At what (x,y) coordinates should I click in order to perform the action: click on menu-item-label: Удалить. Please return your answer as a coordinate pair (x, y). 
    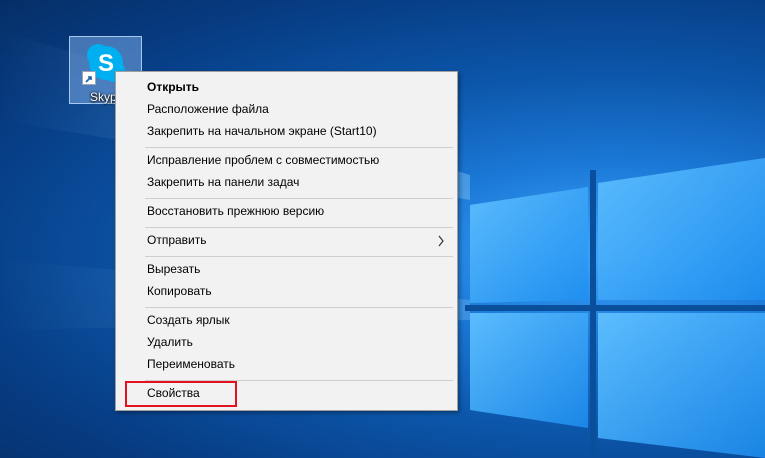
    Looking at the image, I should click on (170, 342).